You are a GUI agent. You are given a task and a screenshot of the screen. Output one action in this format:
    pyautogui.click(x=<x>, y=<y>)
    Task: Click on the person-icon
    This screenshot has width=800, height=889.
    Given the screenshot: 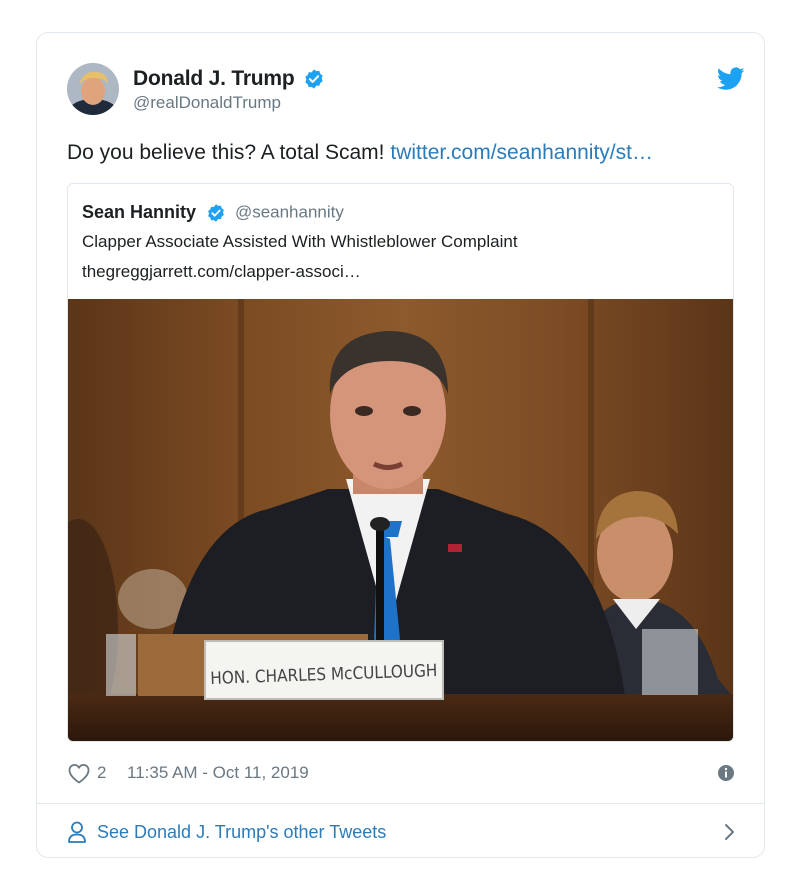 What is the action you would take?
    pyautogui.click(x=77, y=832)
    